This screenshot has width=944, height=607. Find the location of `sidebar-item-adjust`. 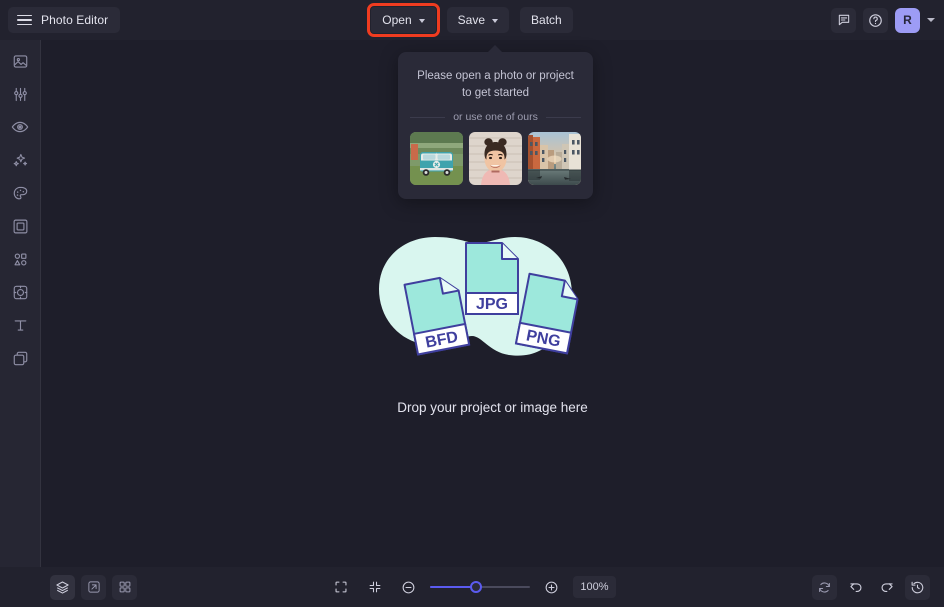

sidebar-item-adjust is located at coordinates (20, 94).